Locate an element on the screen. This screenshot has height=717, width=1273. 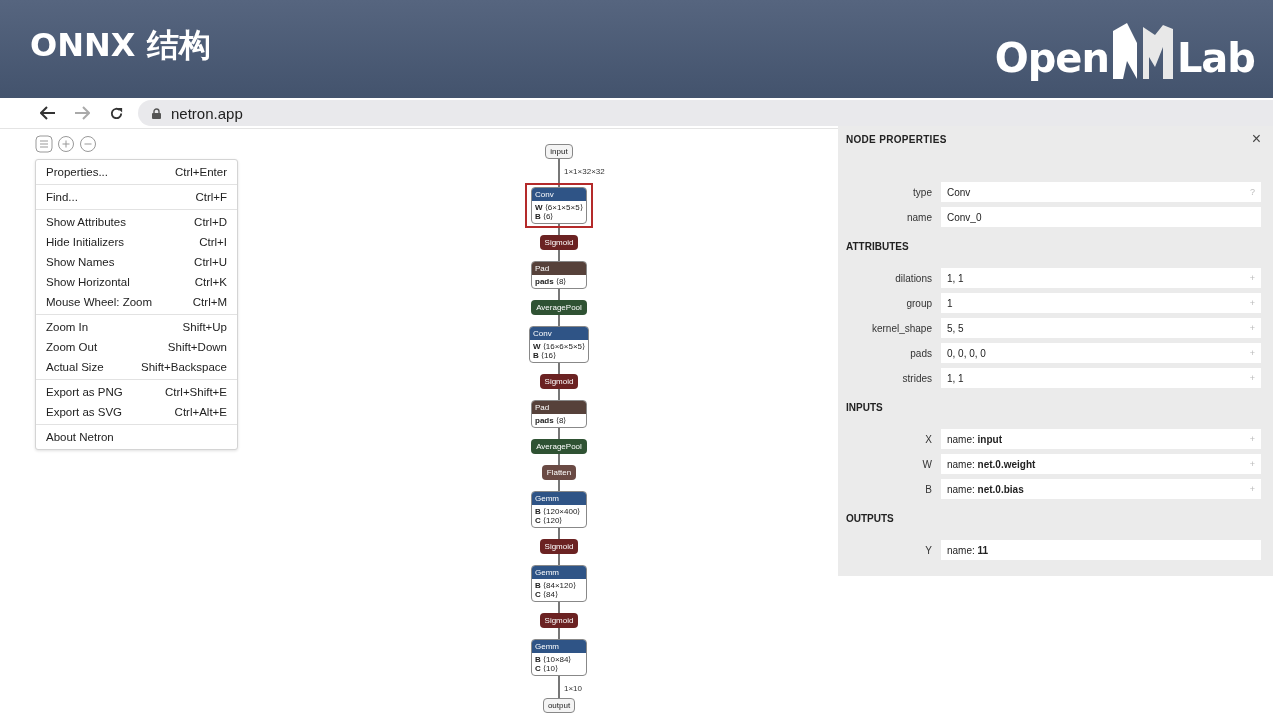
node-attribute: W ⟨6×1×5×5⟩ is located at coordinates (559, 207).